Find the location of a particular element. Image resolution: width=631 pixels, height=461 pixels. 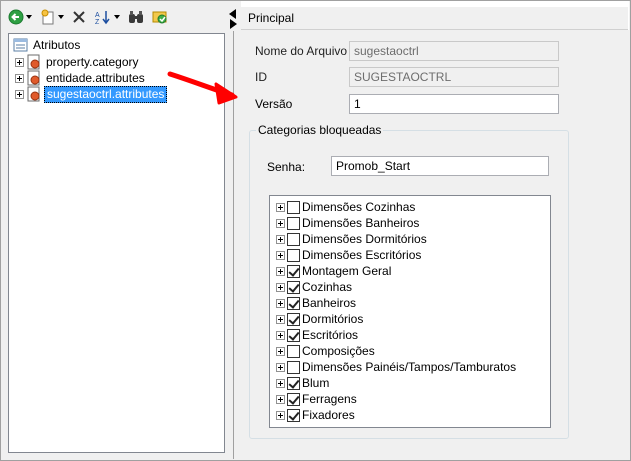

back-button is located at coordinates (20, 17).